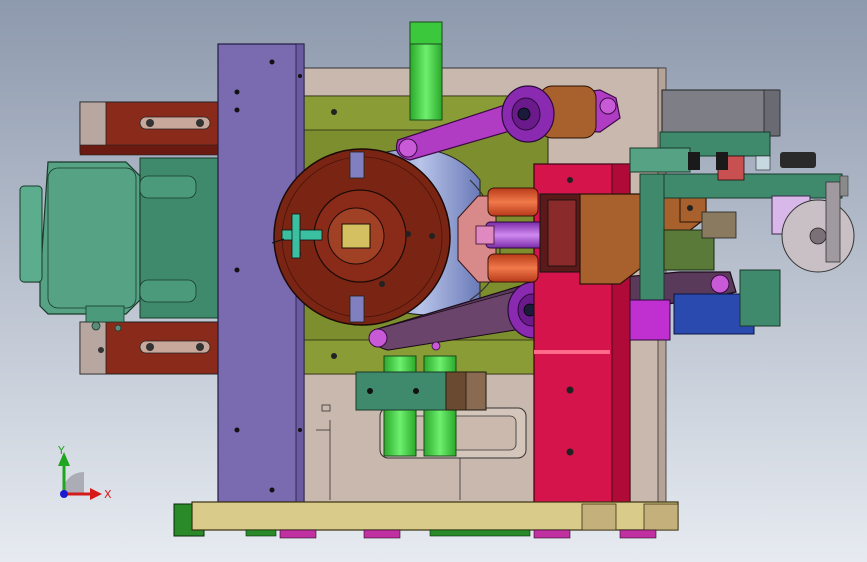  What do you see at coordinates (562, 233) in the screenshot?
I see `black-guide-block` at bounding box center [562, 233].